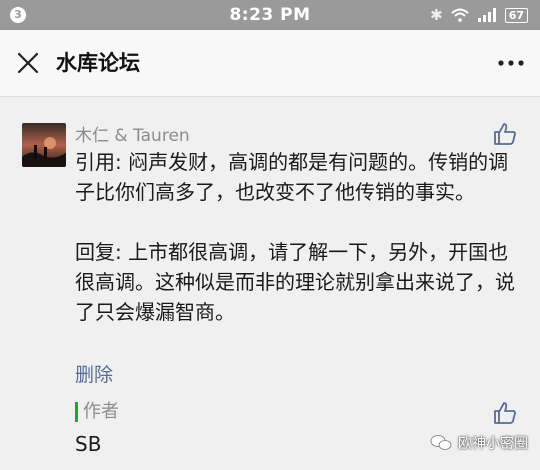 Image resolution: width=540 pixels, height=470 pixels. What do you see at coordinates (436, 15) in the screenshot?
I see `bluetooth-icon: ✱` at bounding box center [436, 15].